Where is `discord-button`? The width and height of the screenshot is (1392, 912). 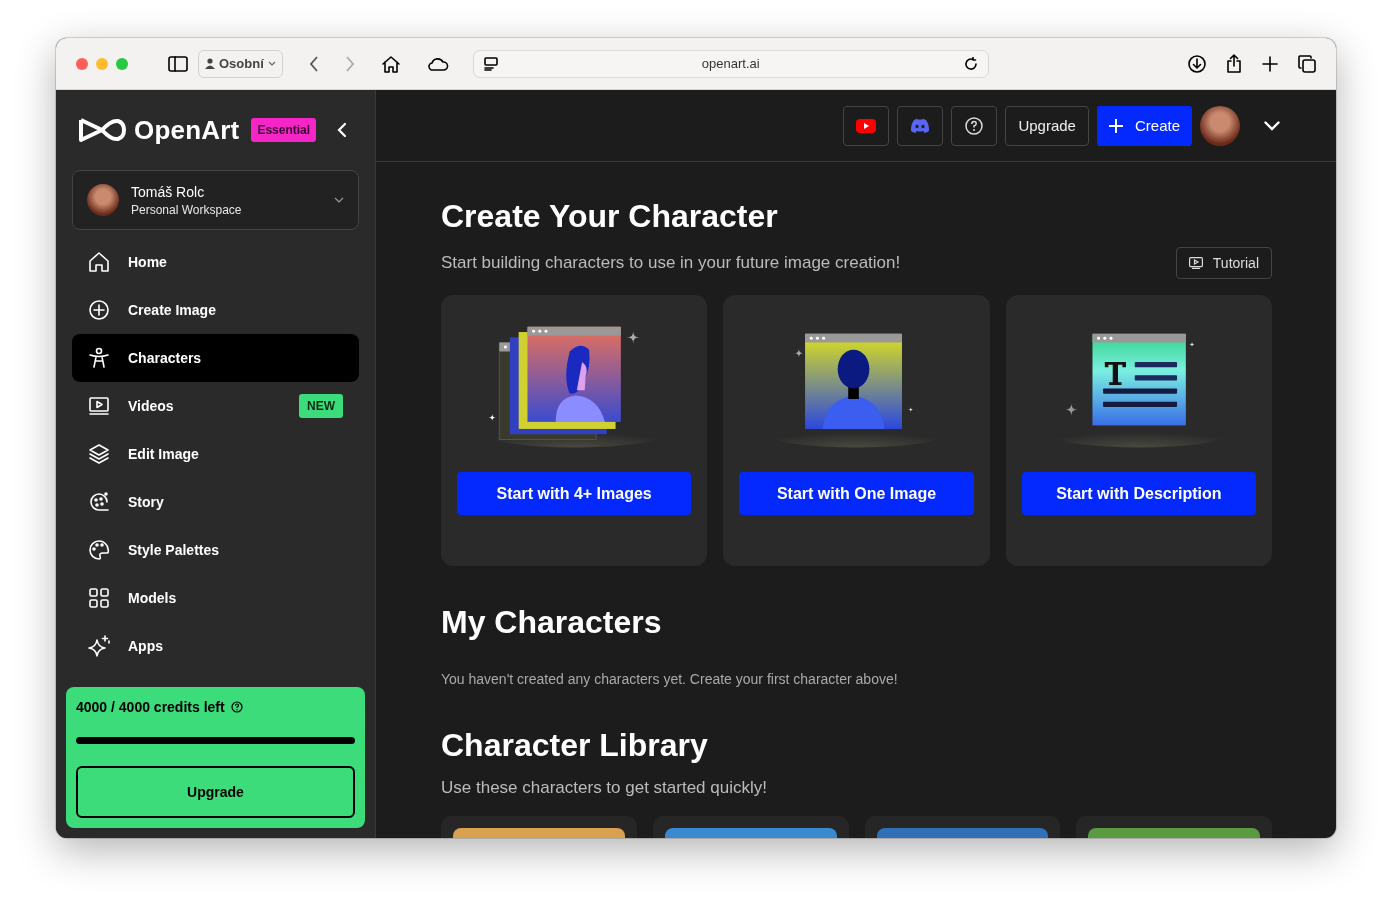 discord-button is located at coordinates (920, 125).